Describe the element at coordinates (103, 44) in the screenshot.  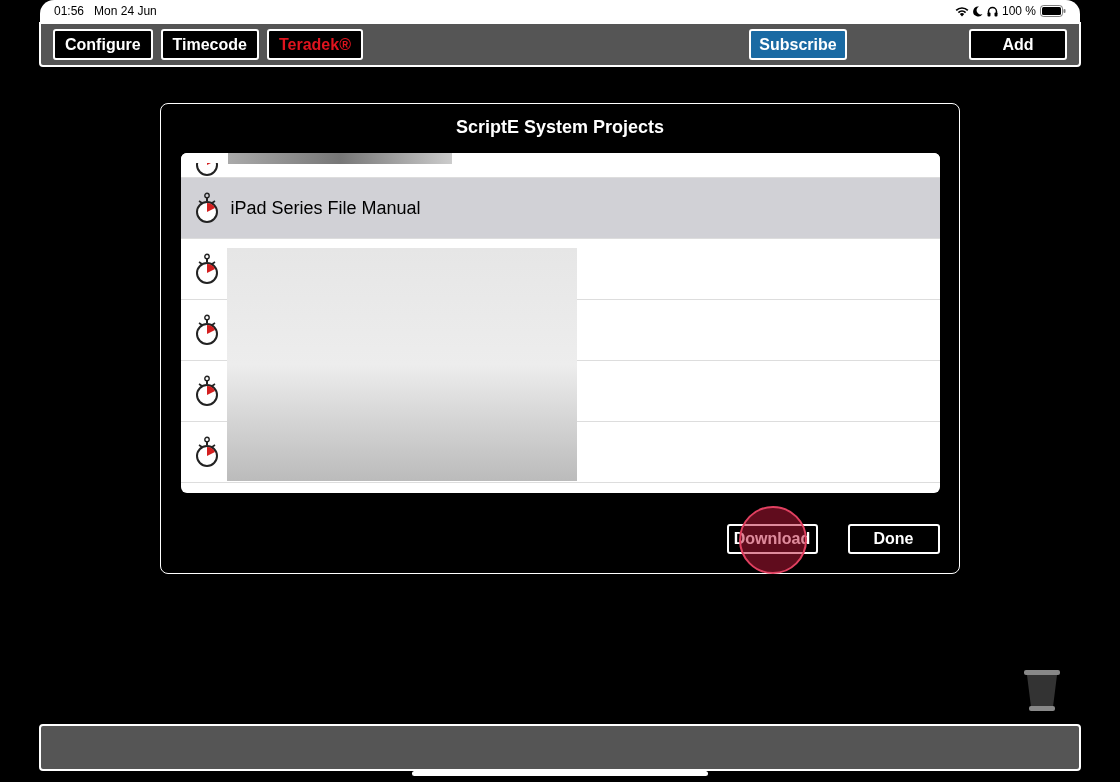
I see `toolbar-button: Configure` at that location.